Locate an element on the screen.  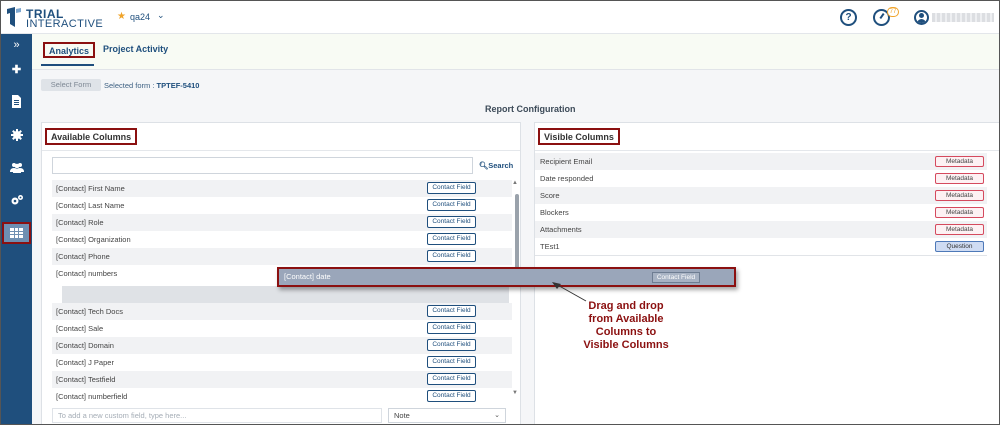
users-icon is located at coordinates (16, 167).